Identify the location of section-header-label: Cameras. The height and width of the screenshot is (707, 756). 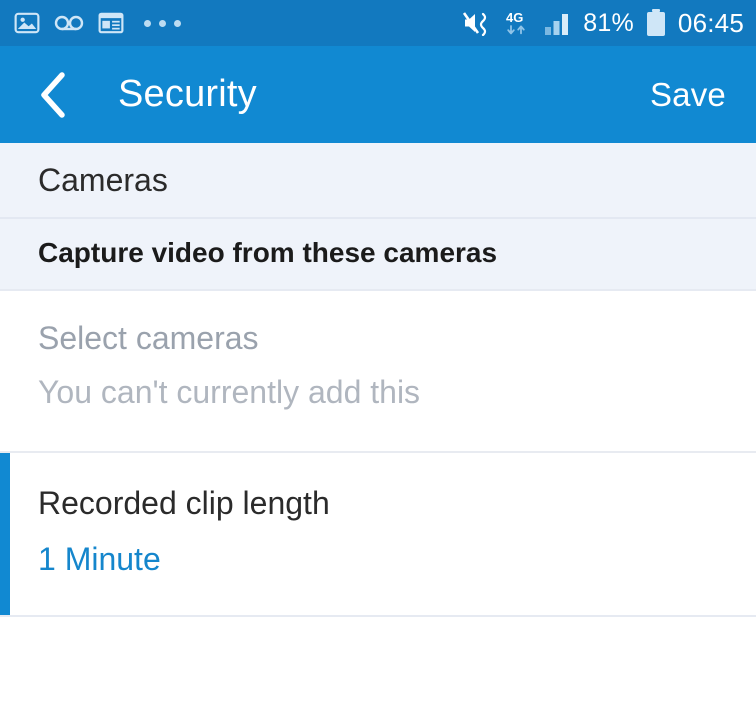
(103, 180).